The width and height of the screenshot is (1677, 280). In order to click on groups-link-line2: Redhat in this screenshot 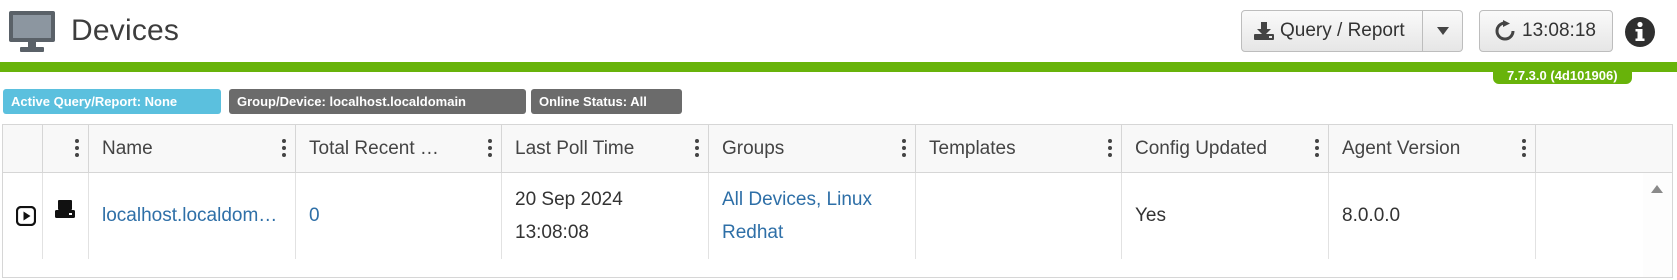, I will do `click(752, 232)`.